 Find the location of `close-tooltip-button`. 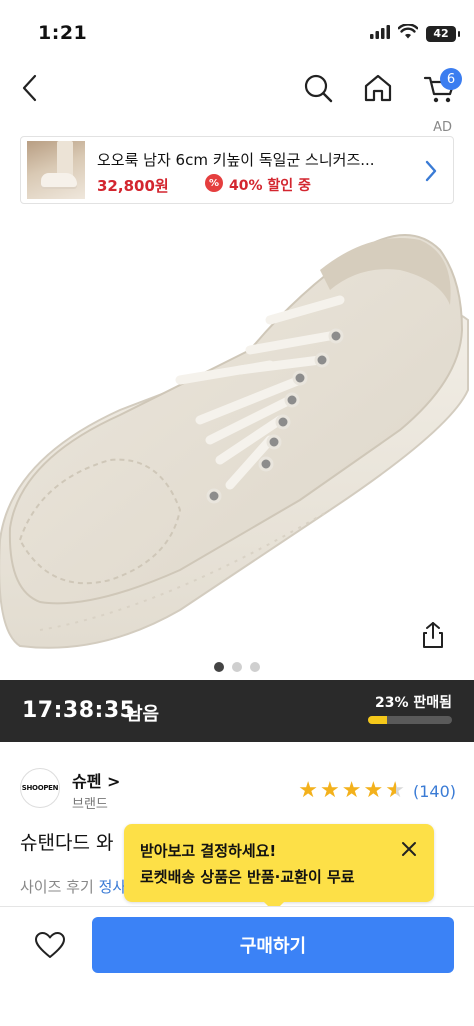

close-tooltip-button is located at coordinates (409, 851).